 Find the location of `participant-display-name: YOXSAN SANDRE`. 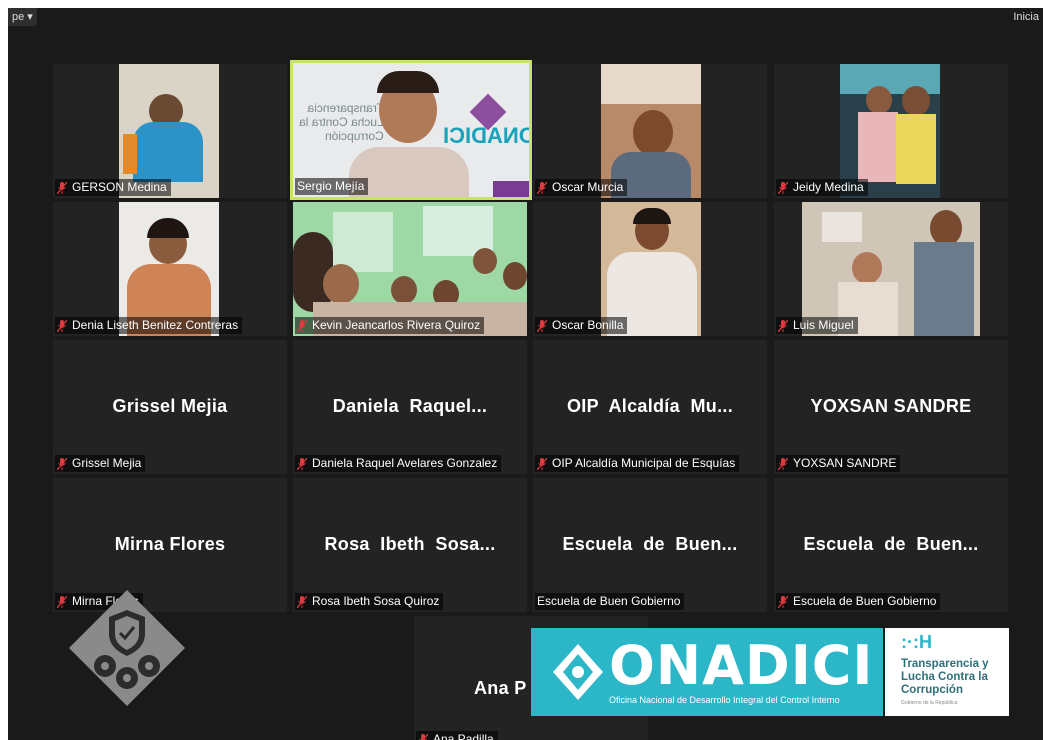

participant-display-name: YOXSAN SANDRE is located at coordinates (891, 406).